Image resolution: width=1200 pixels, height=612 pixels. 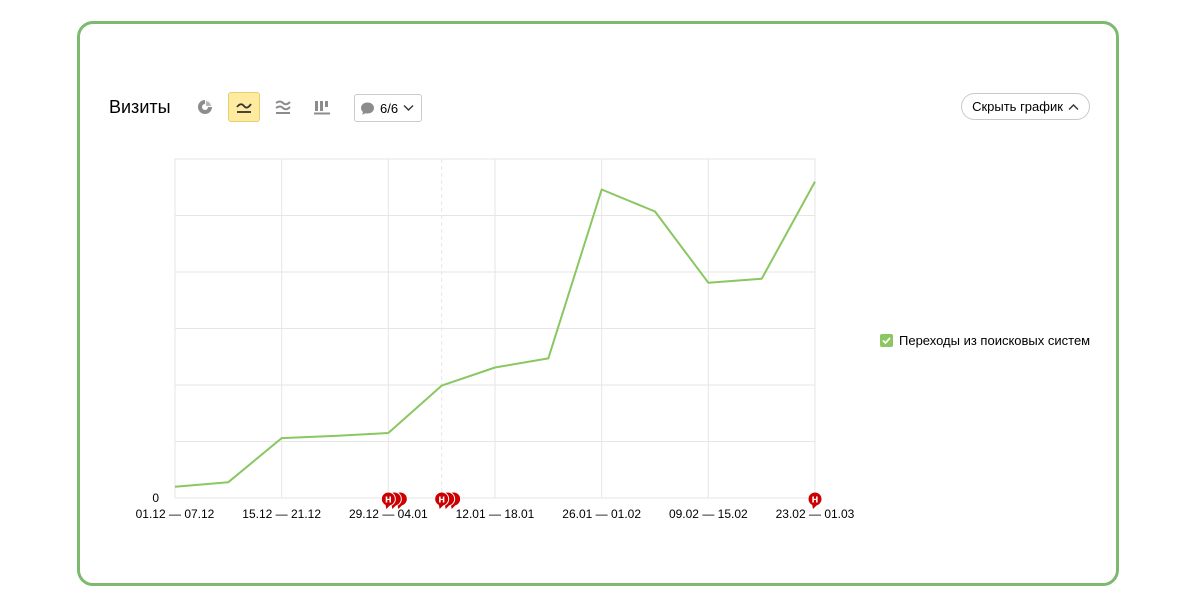 What do you see at coordinates (995, 340) in the screenshot?
I see `legend-label: Переходы из поисковых систем` at bounding box center [995, 340].